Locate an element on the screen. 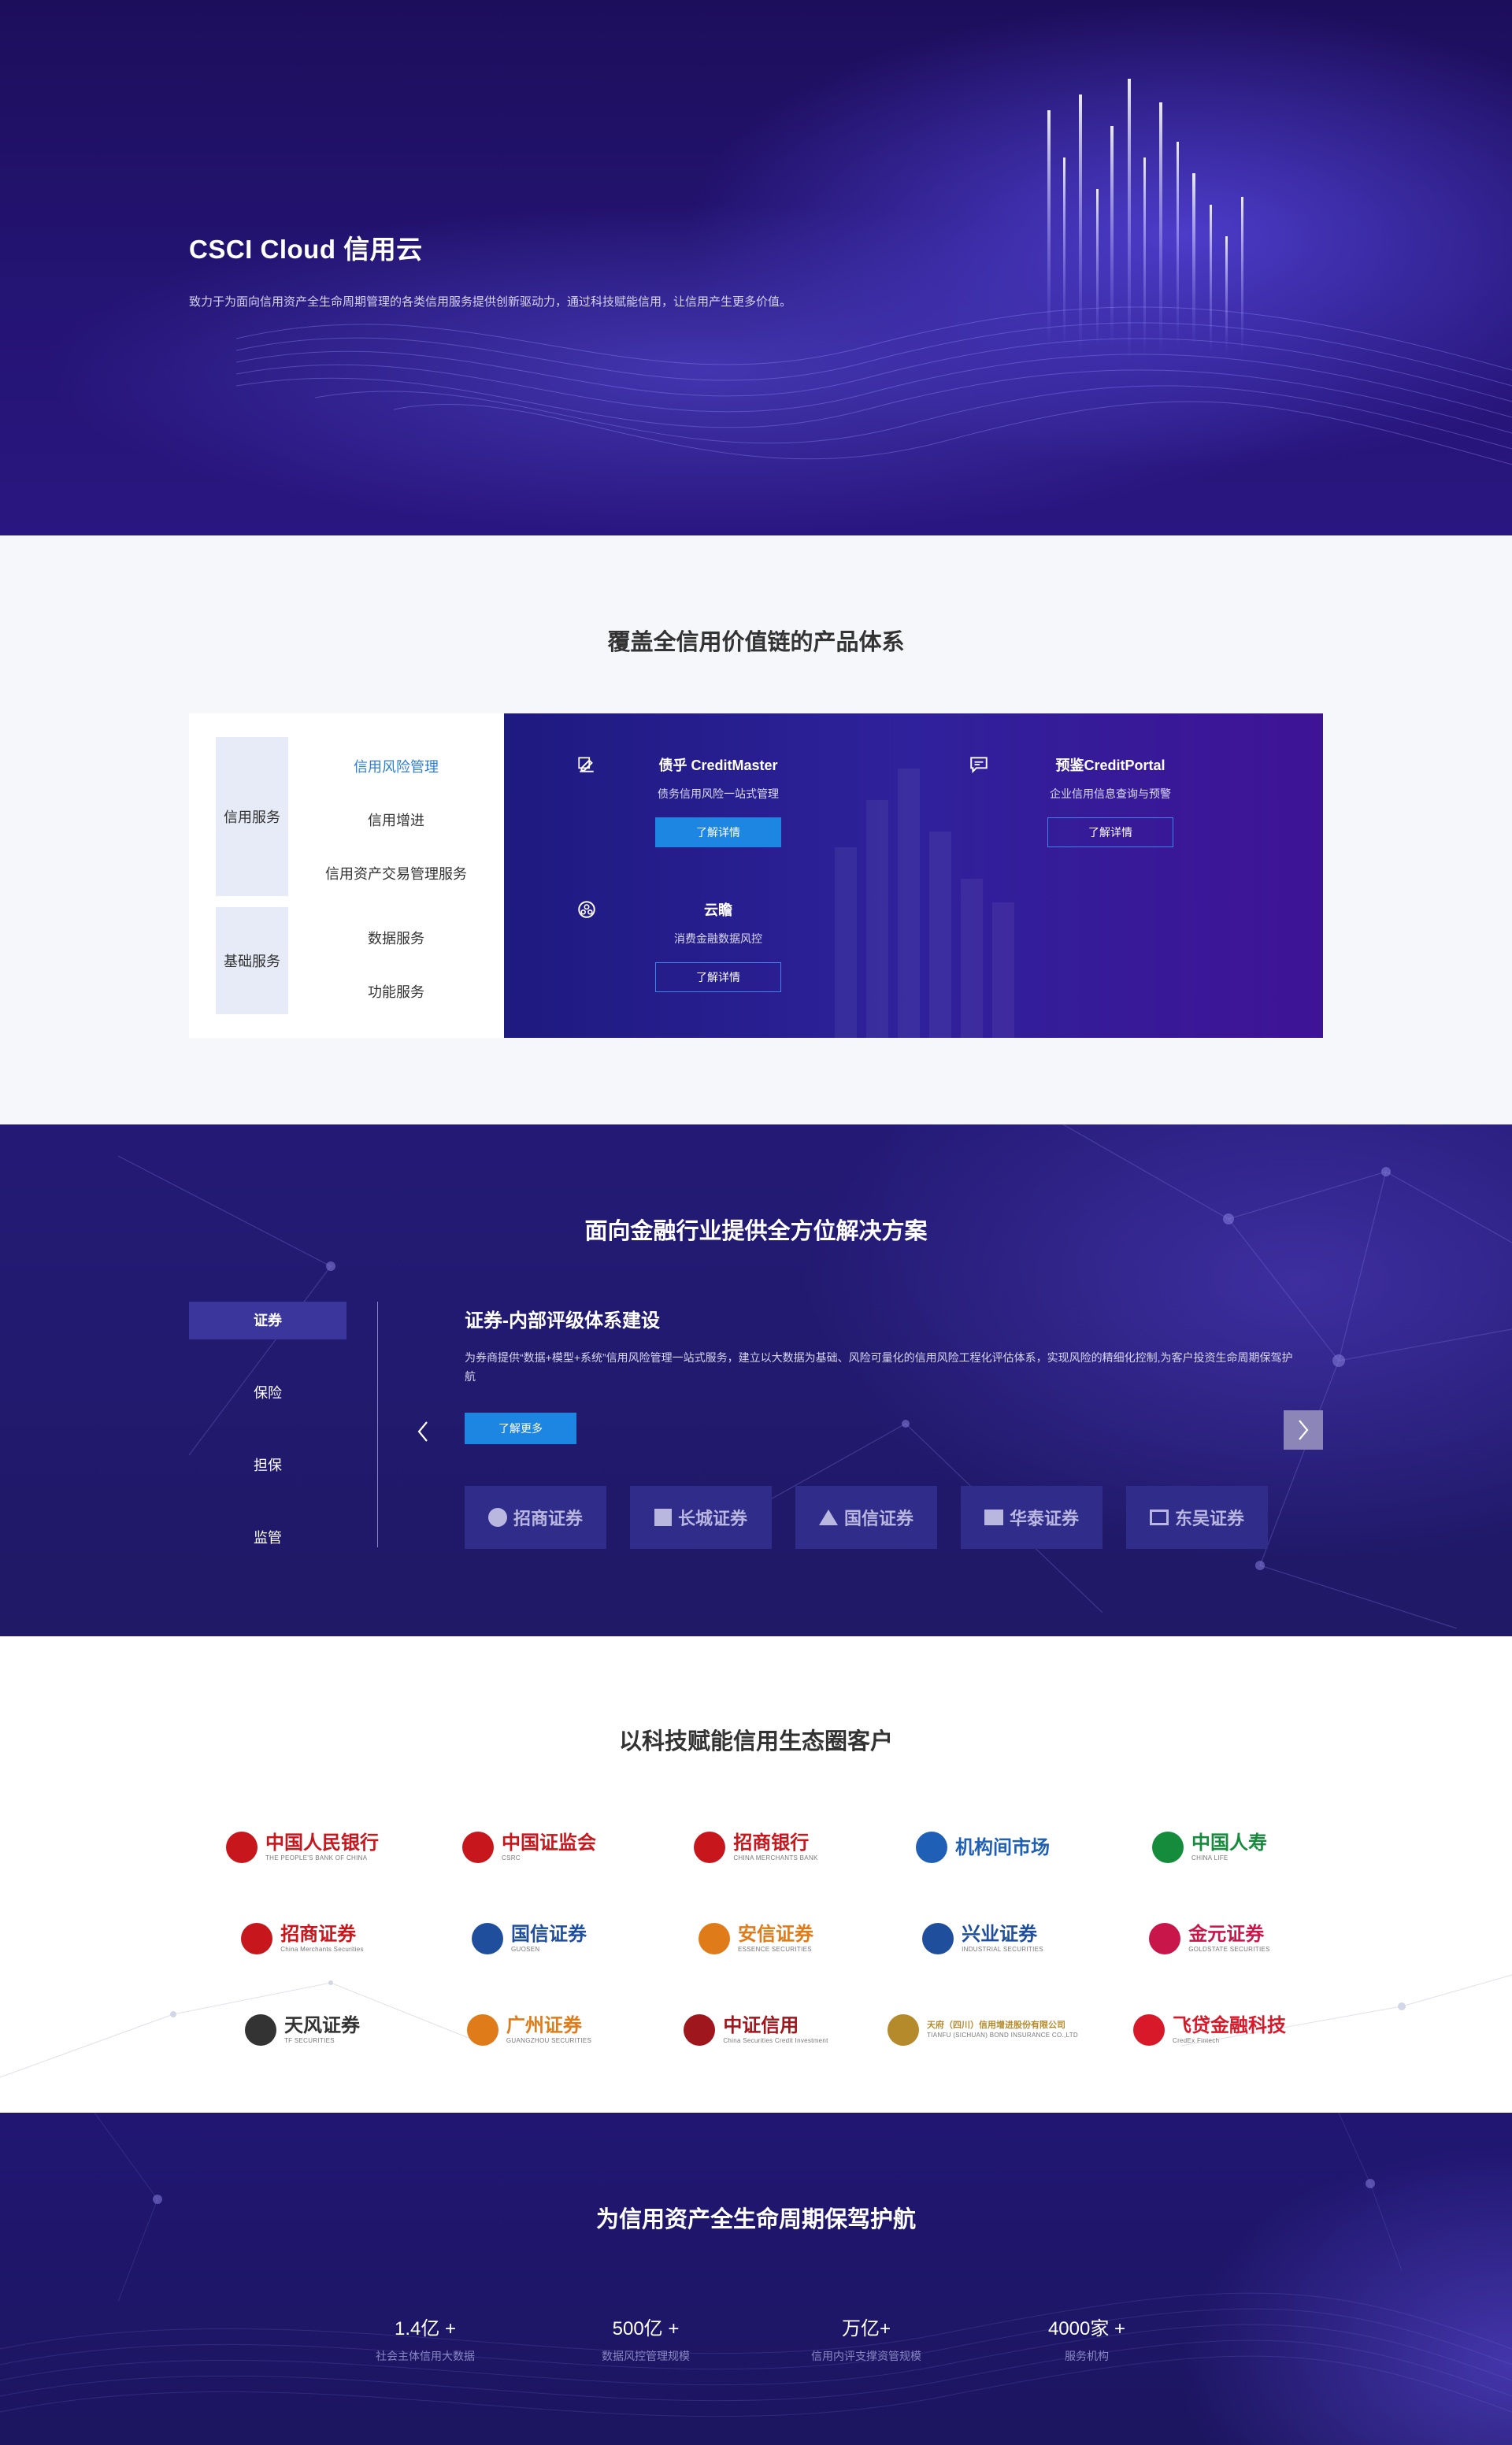  client-logo: 兴业证券 INDUSTRIAL SECURITIES is located at coordinates (982, 1939).